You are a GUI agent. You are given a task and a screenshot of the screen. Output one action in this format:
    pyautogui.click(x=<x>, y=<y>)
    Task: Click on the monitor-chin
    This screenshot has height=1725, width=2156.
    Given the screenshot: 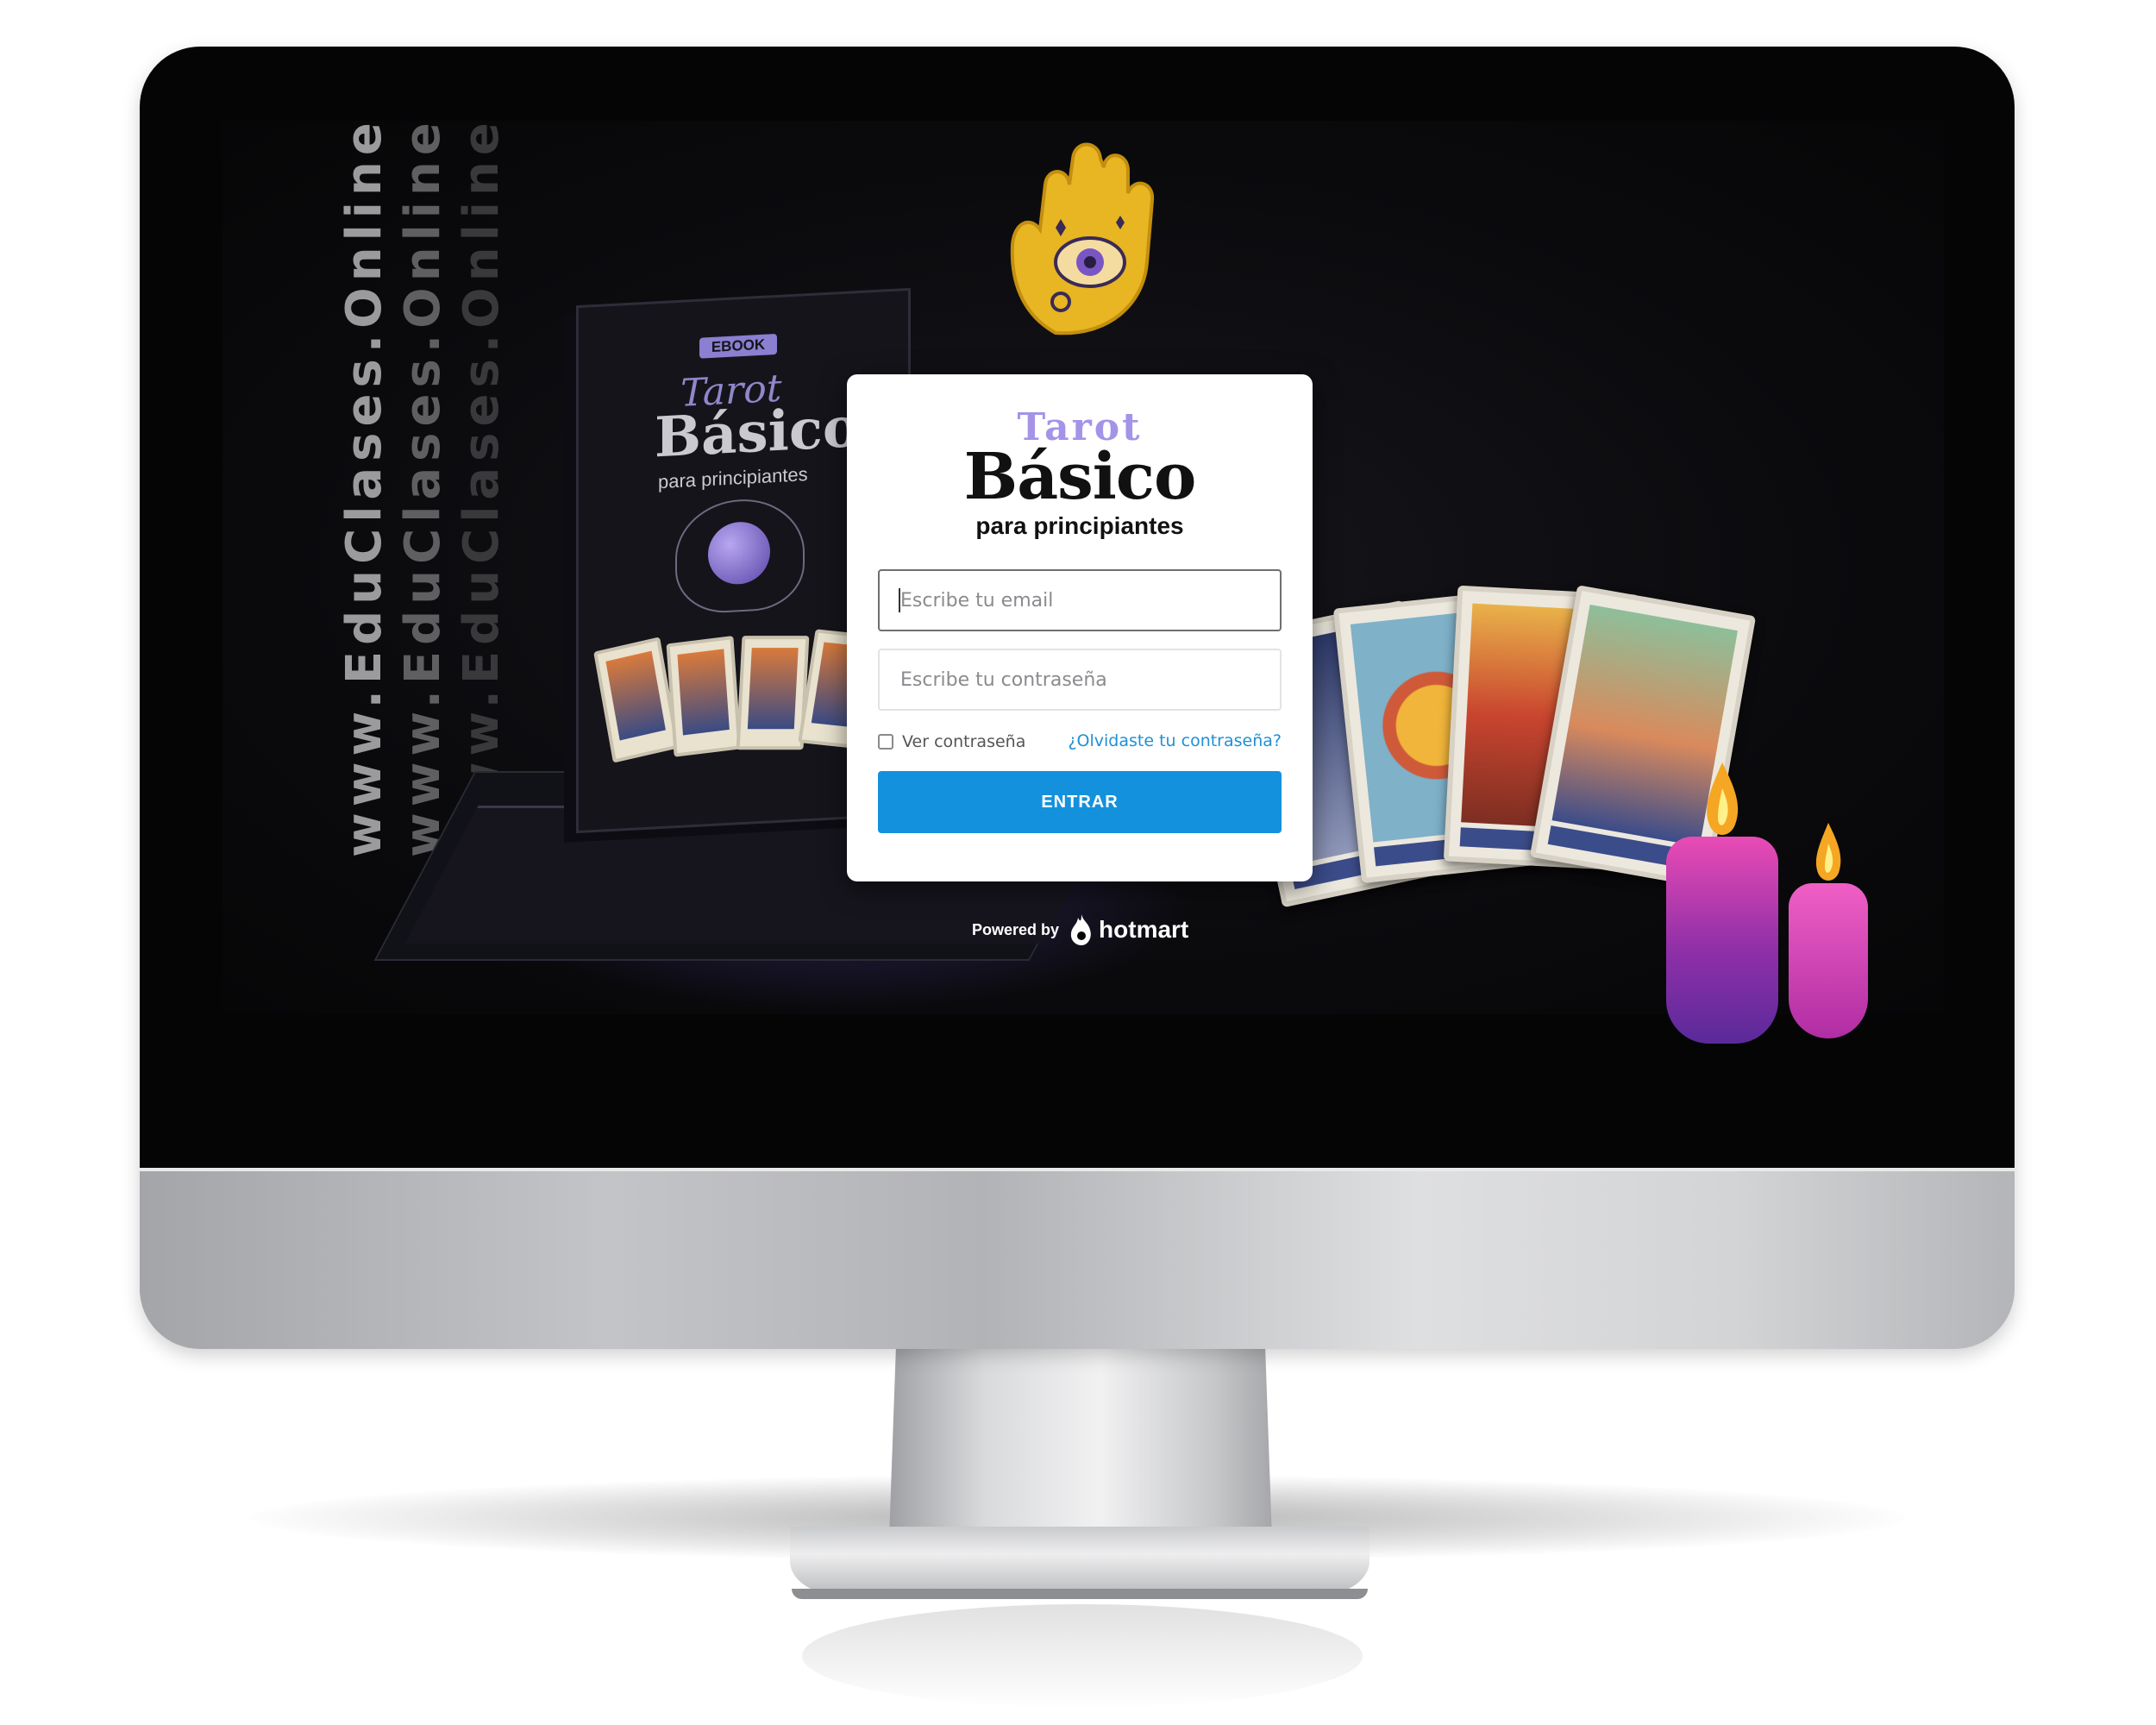 What is the action you would take?
    pyautogui.click(x=1077, y=1260)
    